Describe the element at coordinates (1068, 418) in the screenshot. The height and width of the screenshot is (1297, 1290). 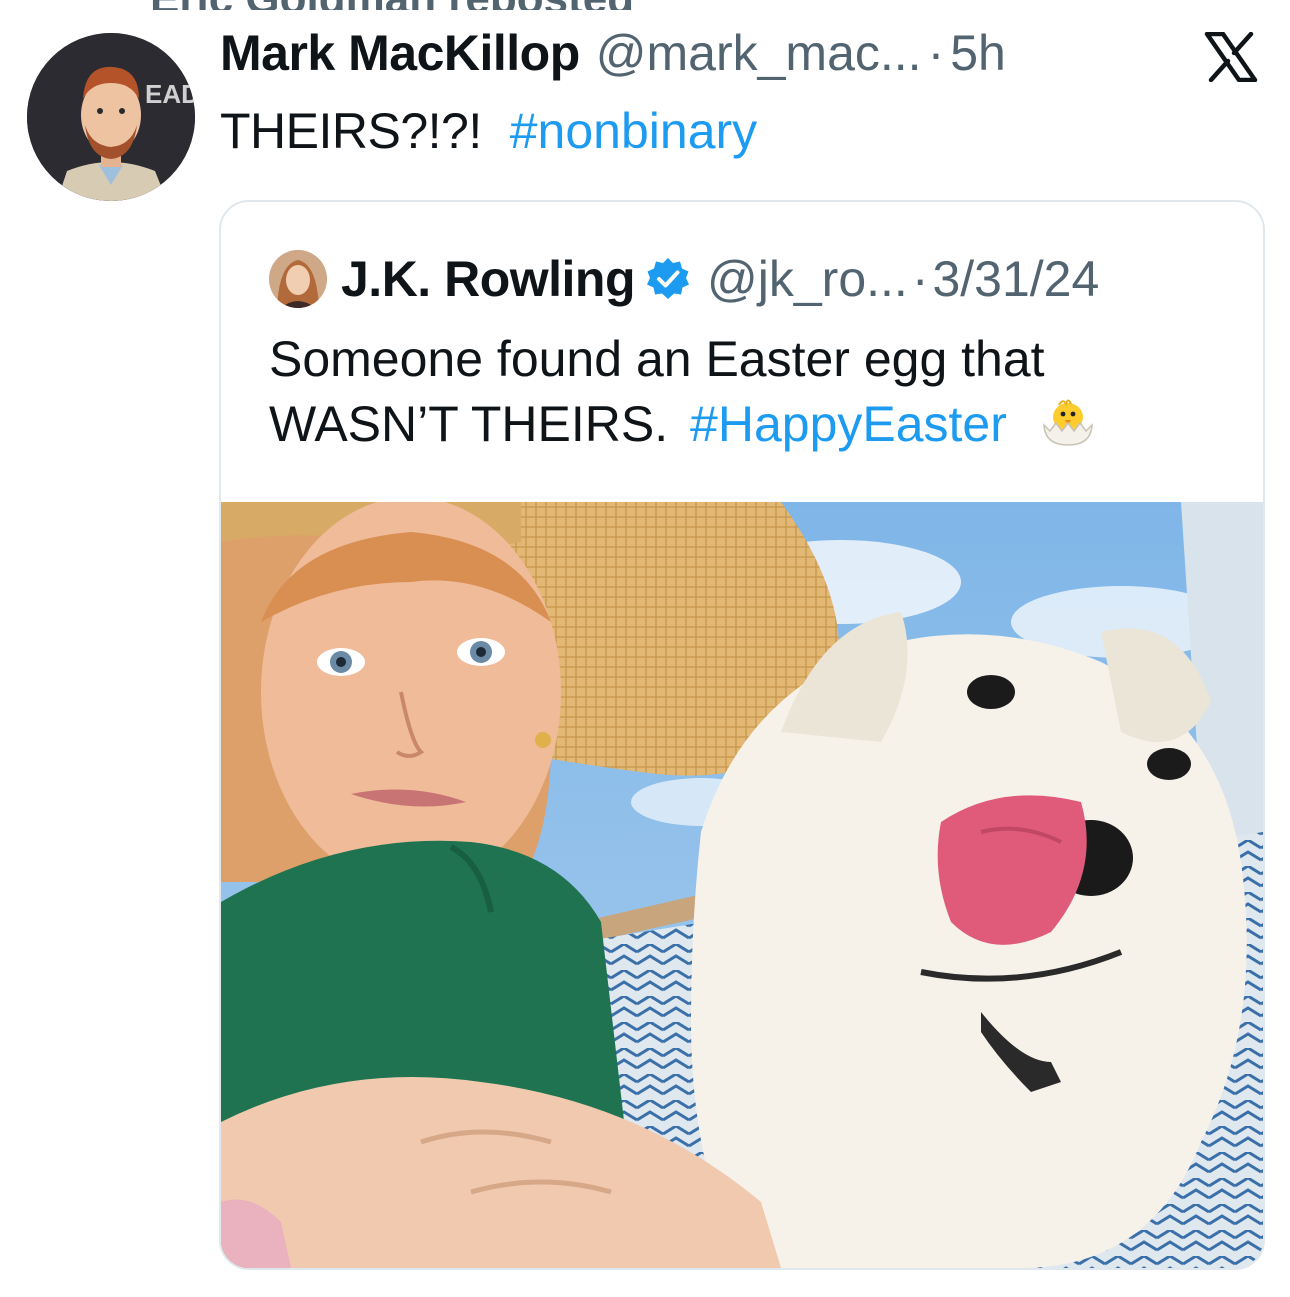
I see `hatching-chick-icon` at that location.